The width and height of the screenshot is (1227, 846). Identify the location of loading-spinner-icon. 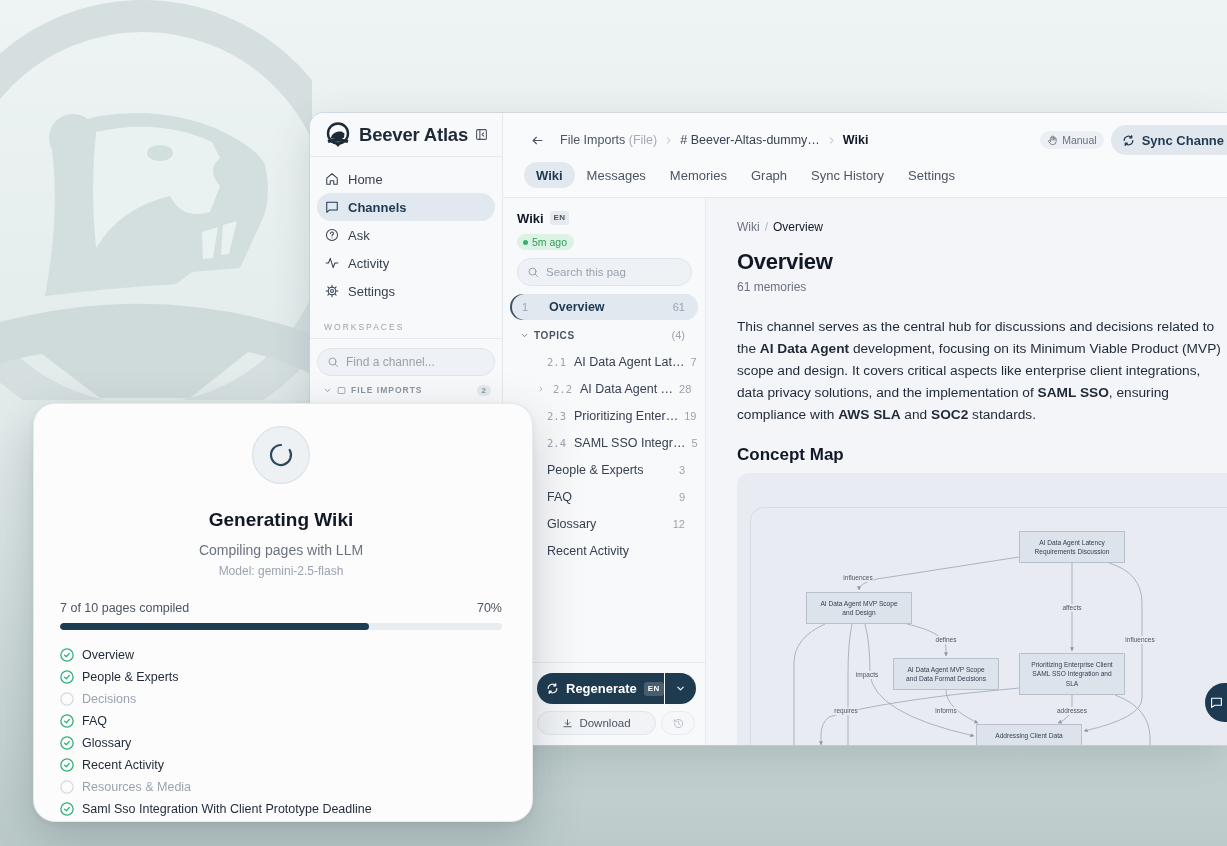
(281, 455).